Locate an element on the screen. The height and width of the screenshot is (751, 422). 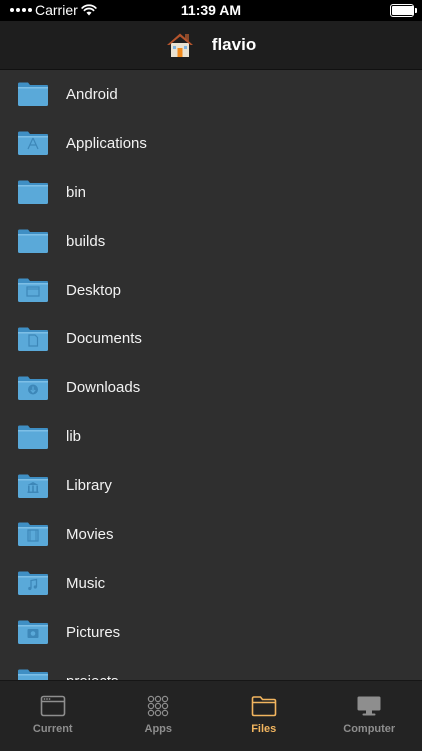
file-row: Library is located at coordinates (211, 485).